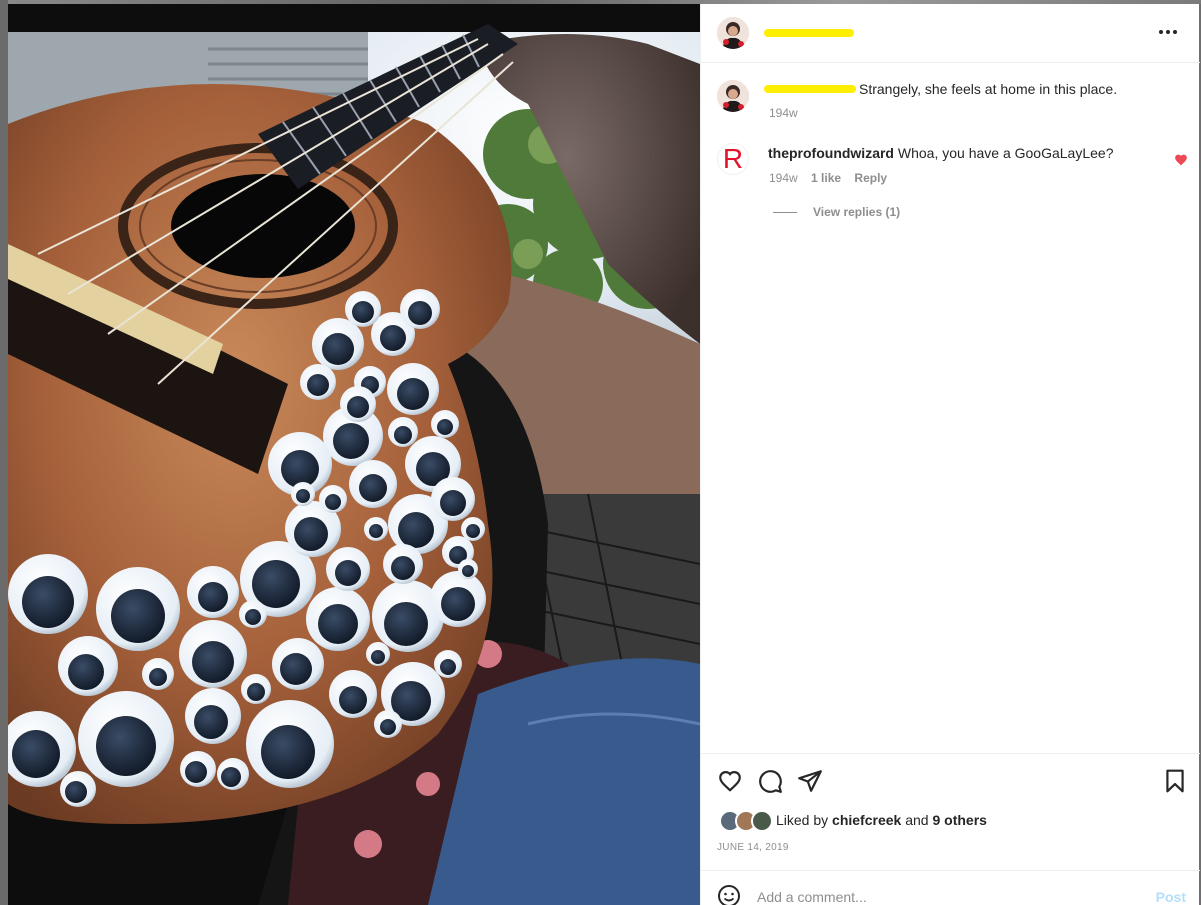 This screenshot has width=1201, height=905. Describe the element at coordinates (809, 33) in the screenshot. I see `author-username-redacted` at that location.